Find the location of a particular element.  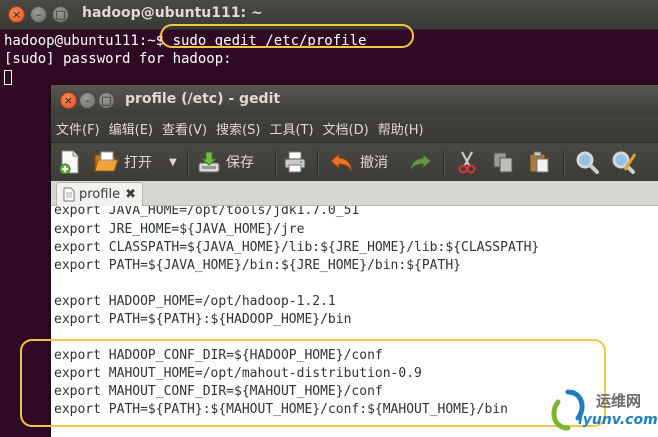

open-label: 打开 is located at coordinates (138, 163).